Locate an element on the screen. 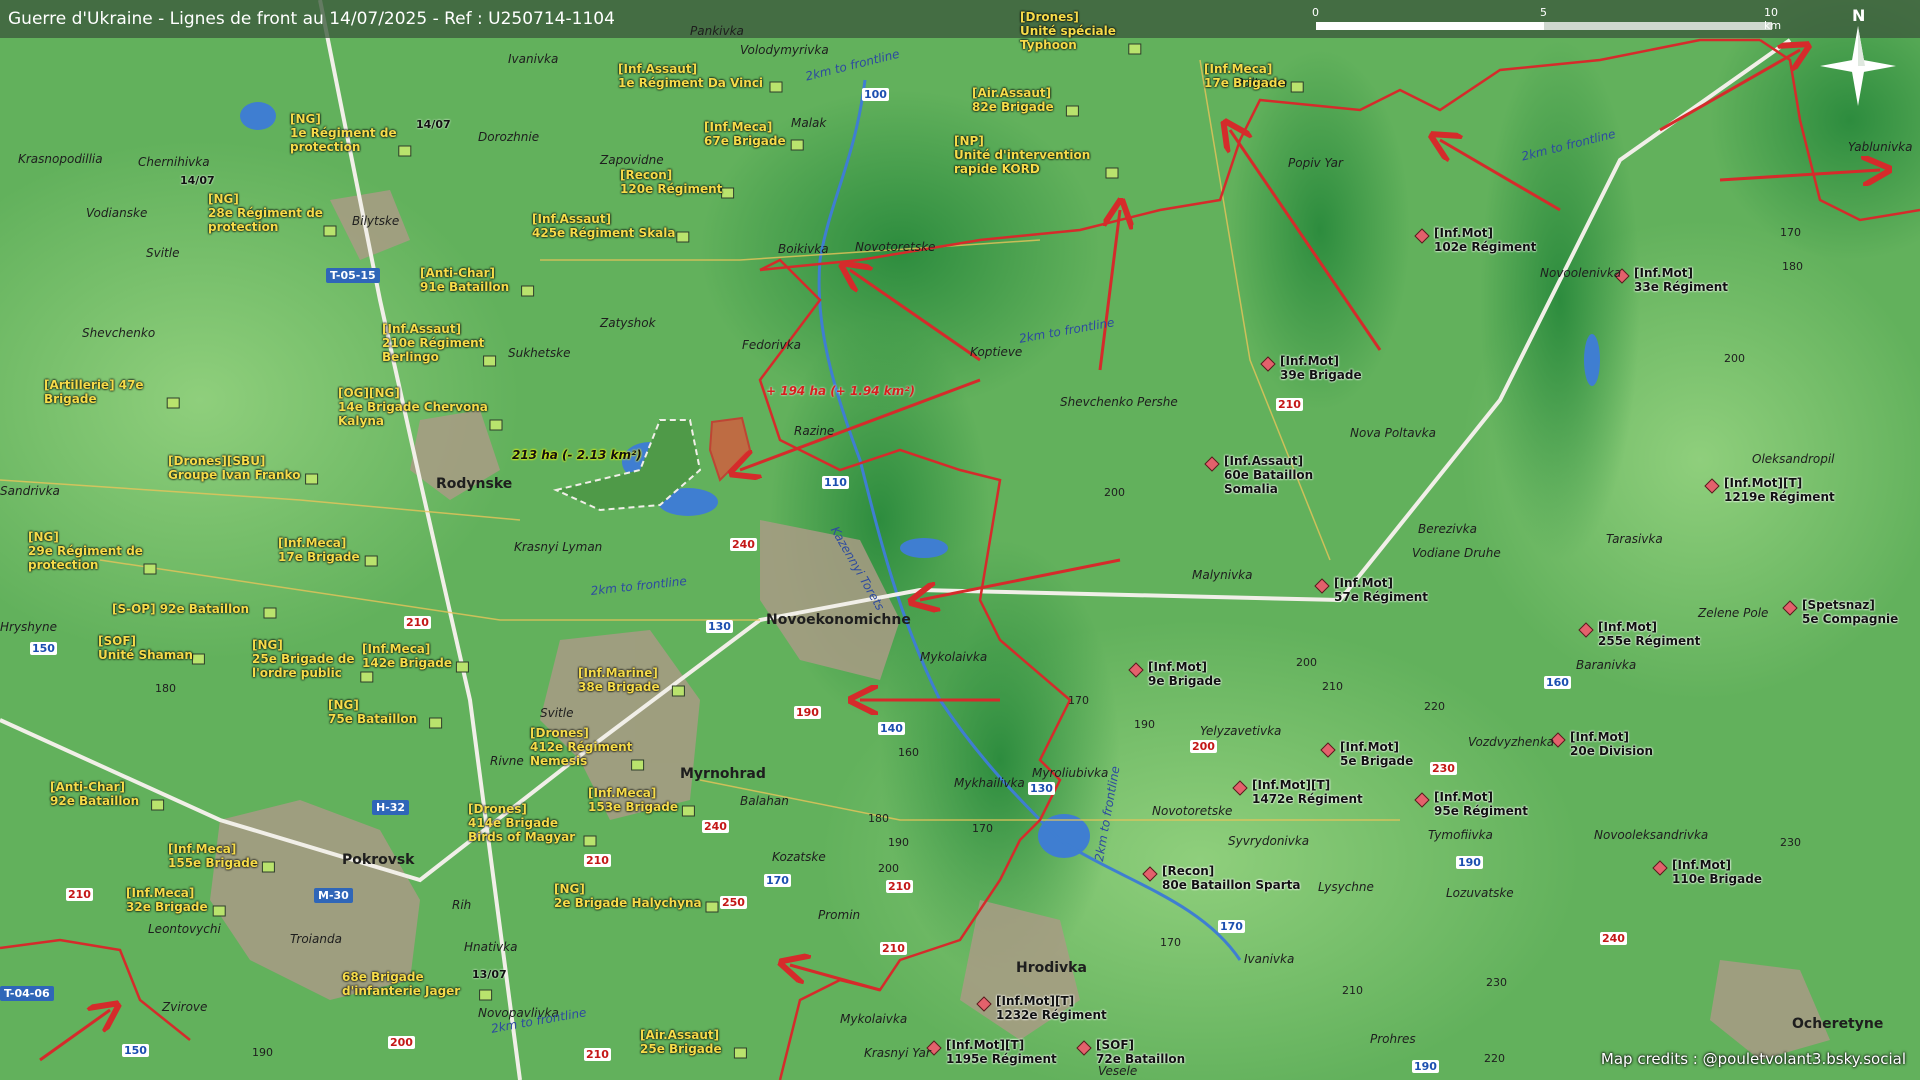 This screenshot has height=1080, width=1920. date-label: 14/07 is located at coordinates (433, 124).